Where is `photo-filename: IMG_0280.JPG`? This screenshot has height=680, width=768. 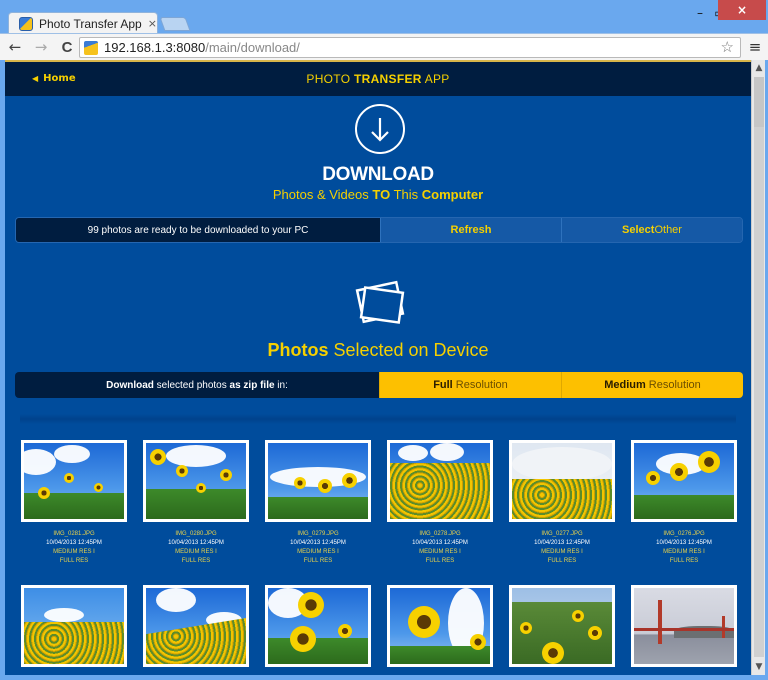 photo-filename: IMG_0280.JPG is located at coordinates (196, 534).